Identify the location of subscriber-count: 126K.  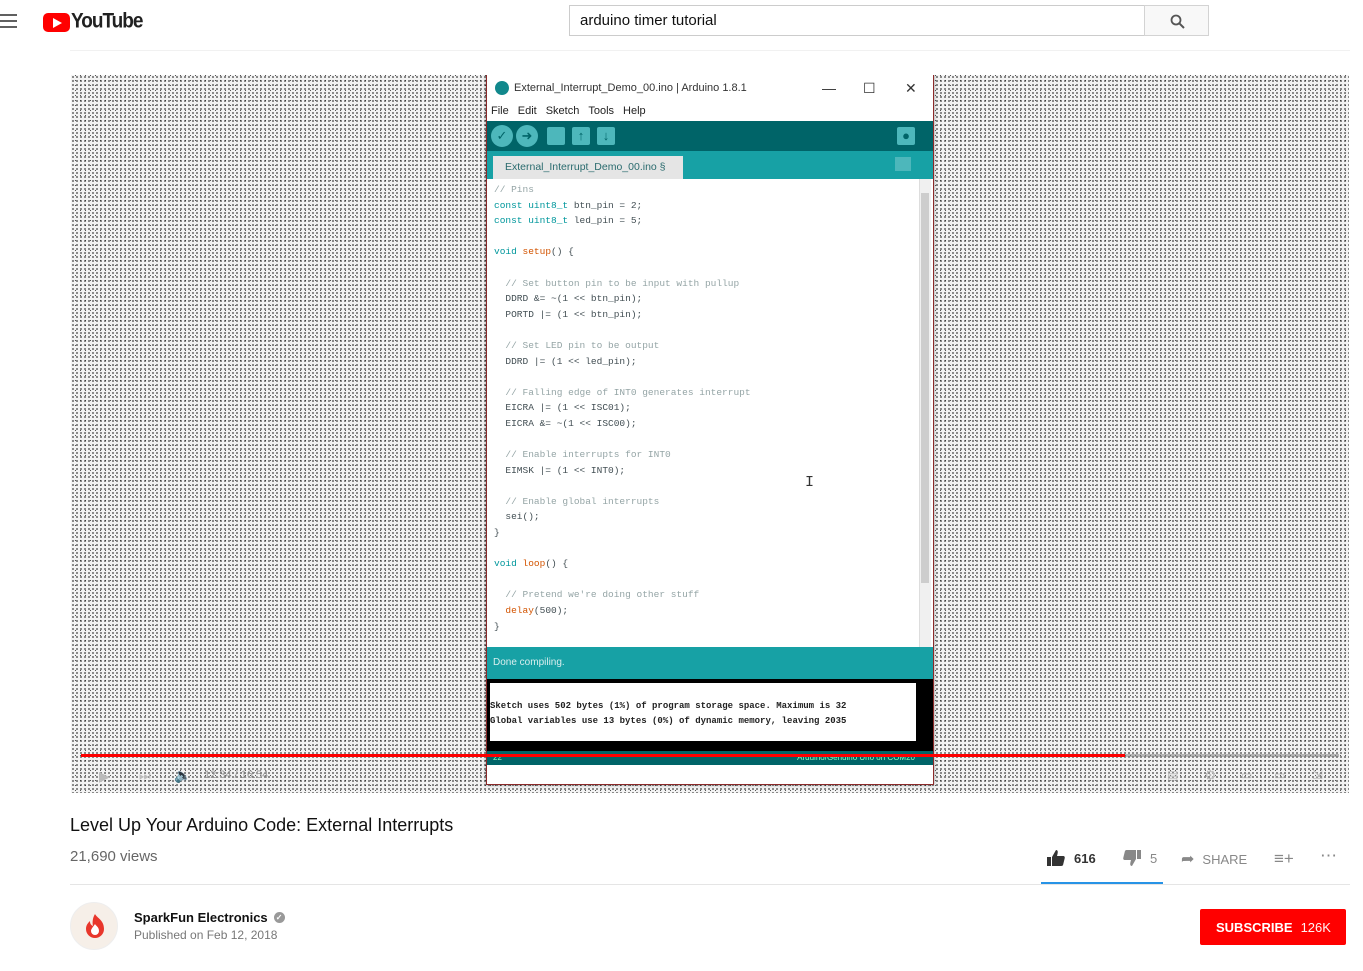
(1315, 927).